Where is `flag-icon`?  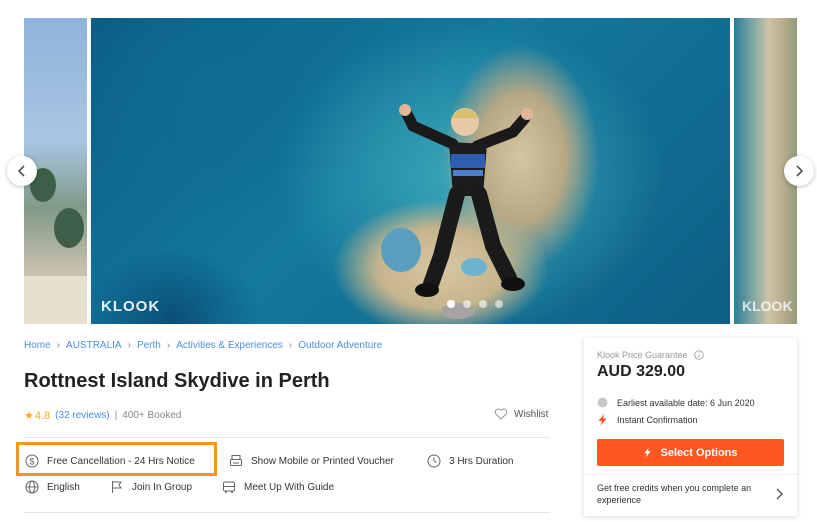 flag-icon is located at coordinates (117, 487).